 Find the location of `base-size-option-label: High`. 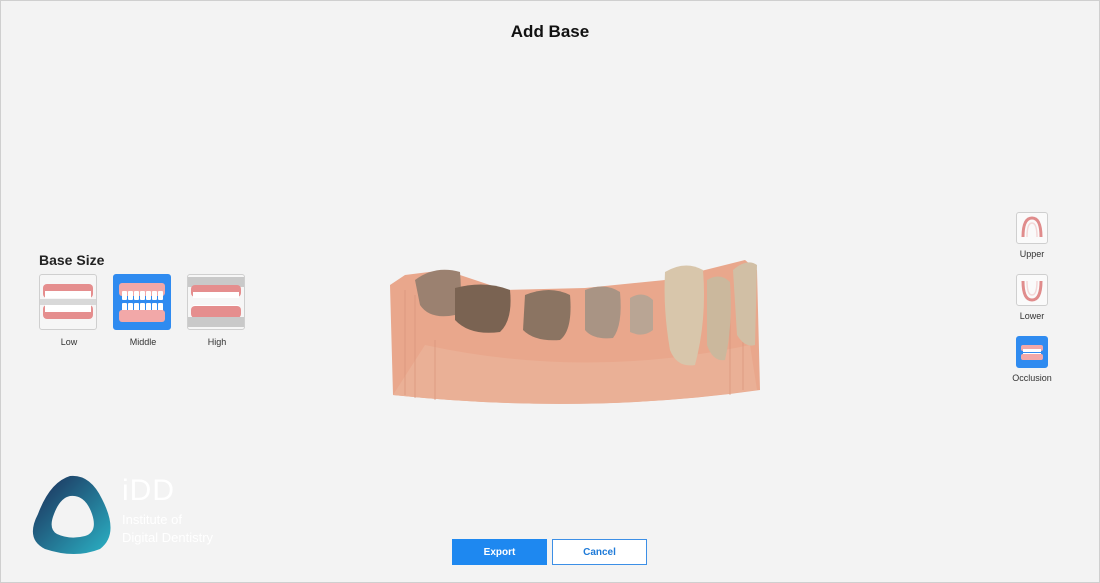

base-size-option-label: High is located at coordinates (217, 342).